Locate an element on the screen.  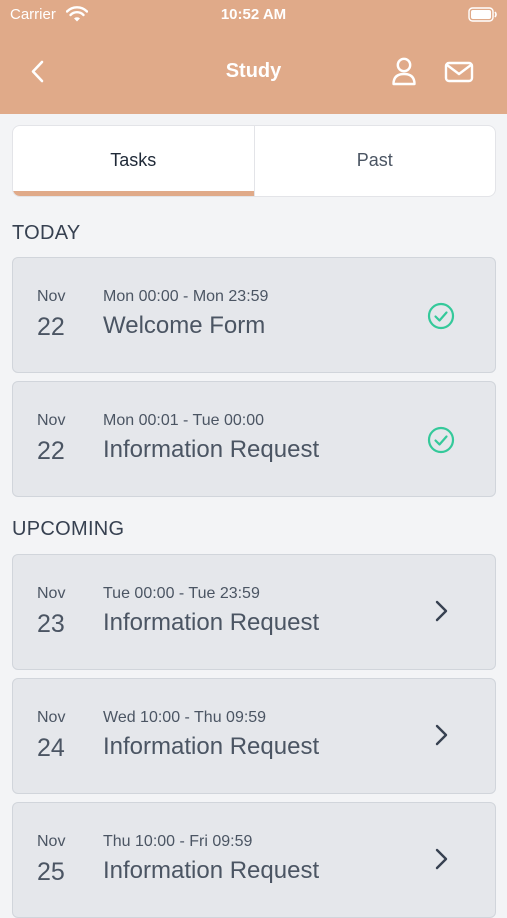
chevron-left-icon is located at coordinates (37, 71).